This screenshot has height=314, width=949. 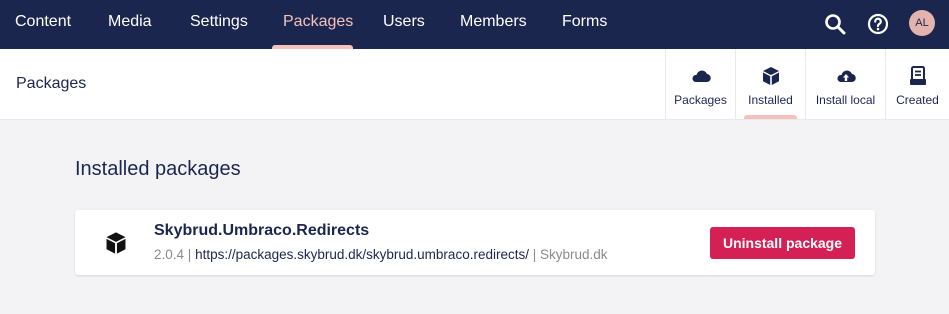 I want to click on uninstall-package-button: Uninstall package, so click(x=782, y=243).